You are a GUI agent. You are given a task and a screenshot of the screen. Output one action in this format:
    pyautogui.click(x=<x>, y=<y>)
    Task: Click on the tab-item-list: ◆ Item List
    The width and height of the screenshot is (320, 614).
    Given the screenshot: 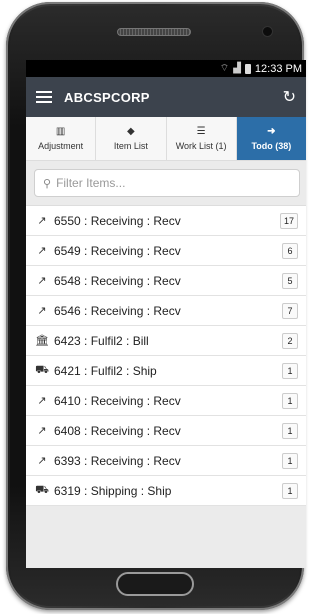 What is the action you would take?
    pyautogui.click(x=131, y=138)
    